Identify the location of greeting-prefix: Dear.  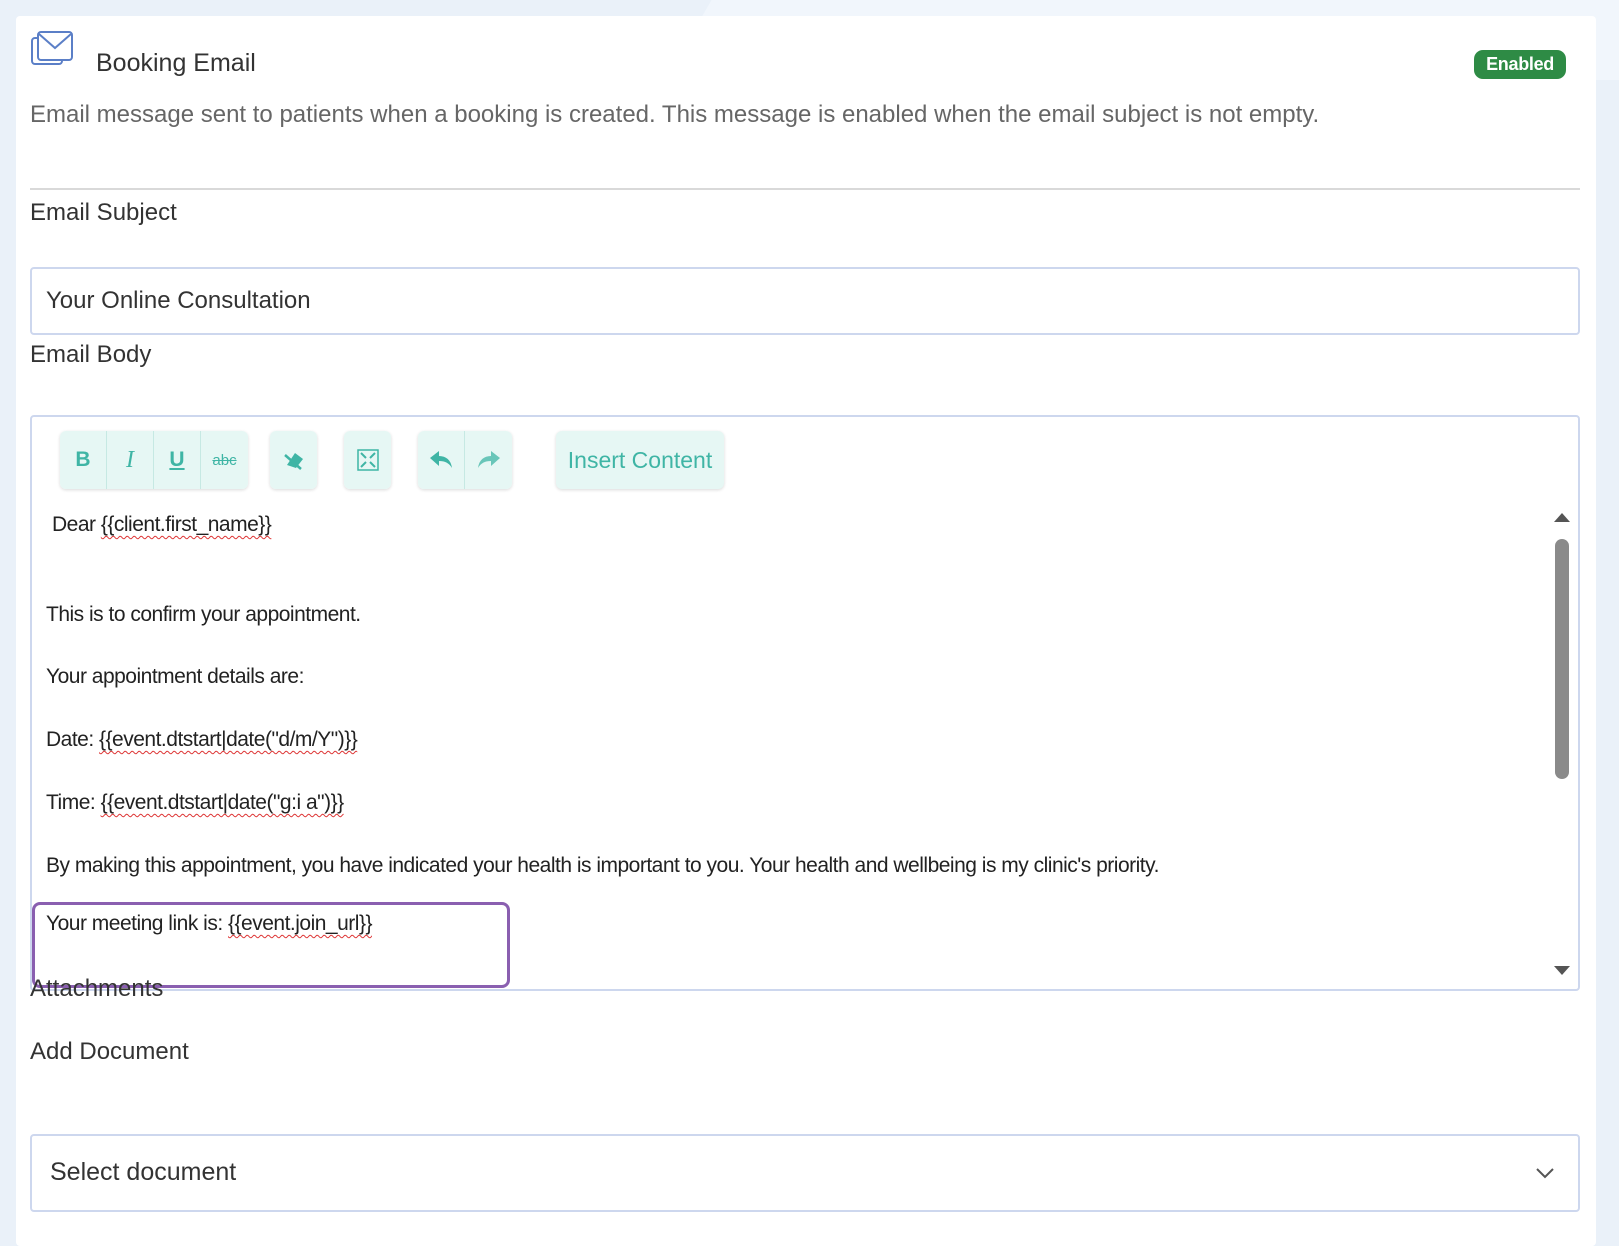
(76, 524).